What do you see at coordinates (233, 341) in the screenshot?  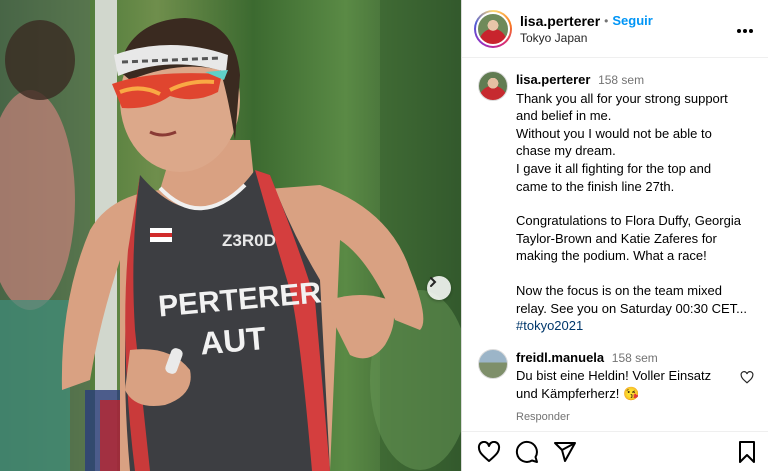 I see `bib-country: AUT` at bounding box center [233, 341].